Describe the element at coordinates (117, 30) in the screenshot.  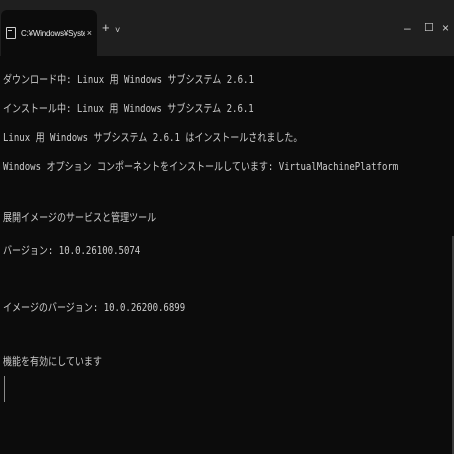
I see `chevron-down-icon: ˅` at that location.